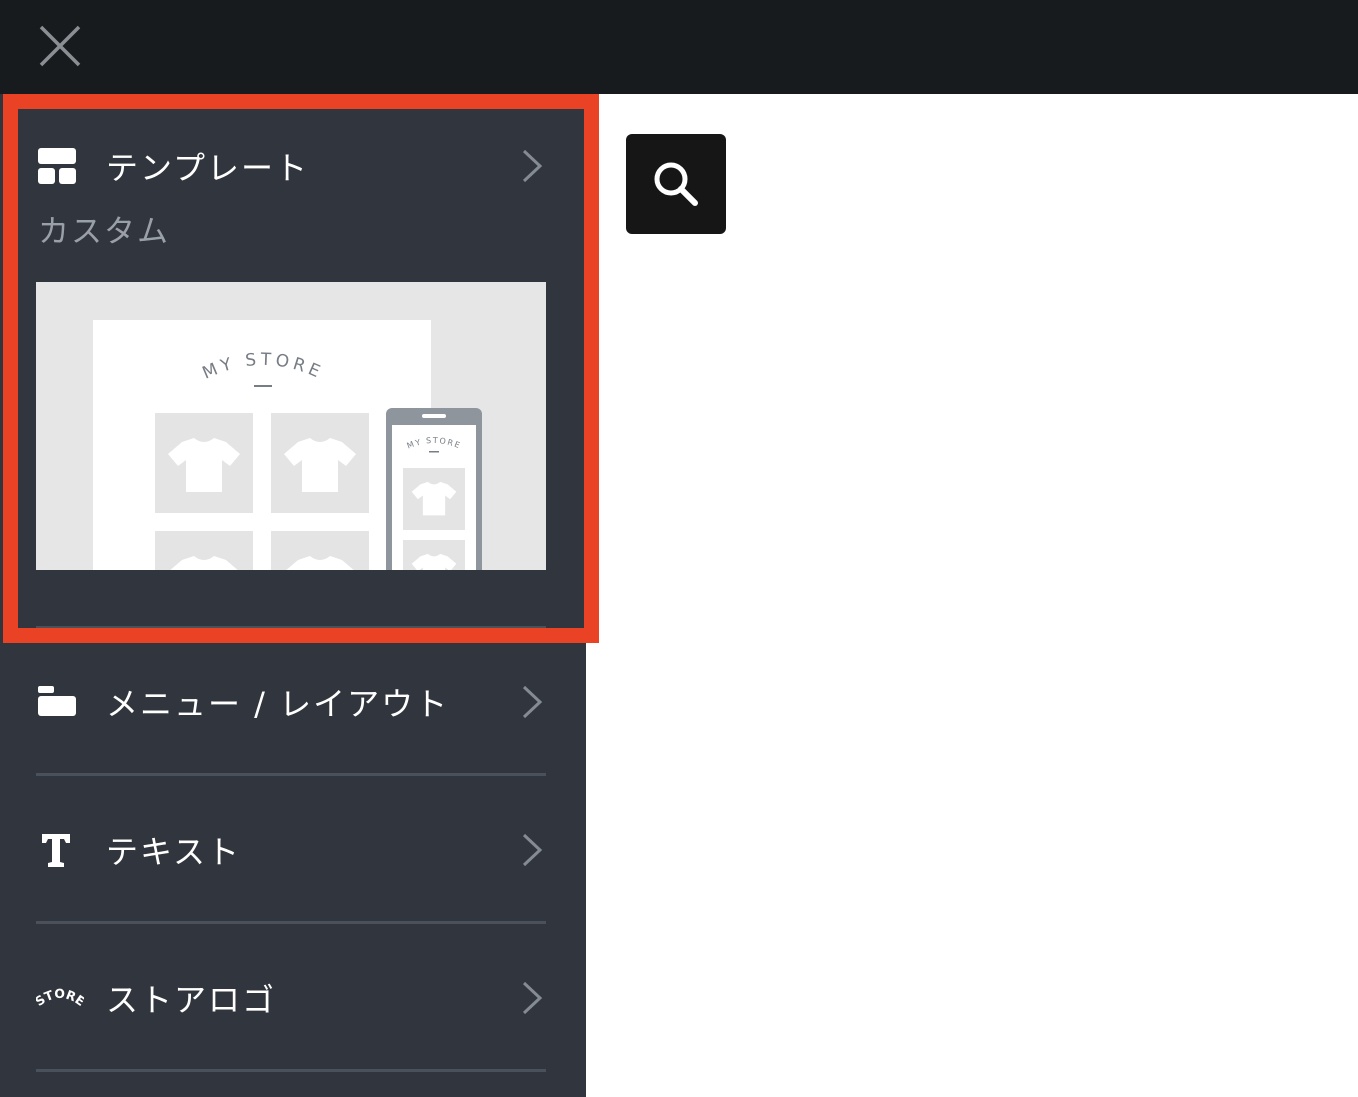 The width and height of the screenshot is (1358, 1097). I want to click on text-t-icon, so click(60, 850).